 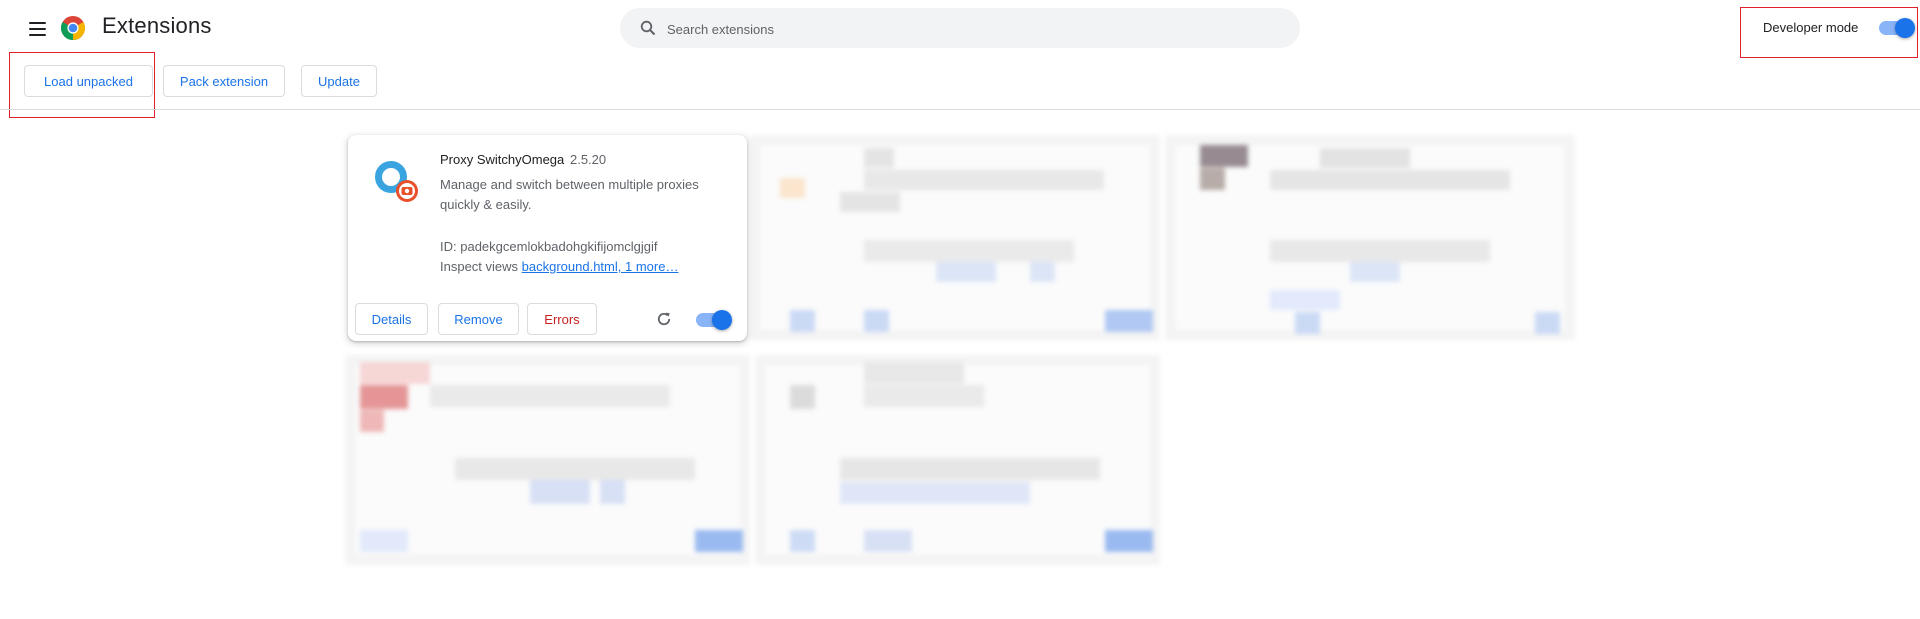 I want to click on extension-name: Proxy SwitchyOmega, so click(x=502, y=159).